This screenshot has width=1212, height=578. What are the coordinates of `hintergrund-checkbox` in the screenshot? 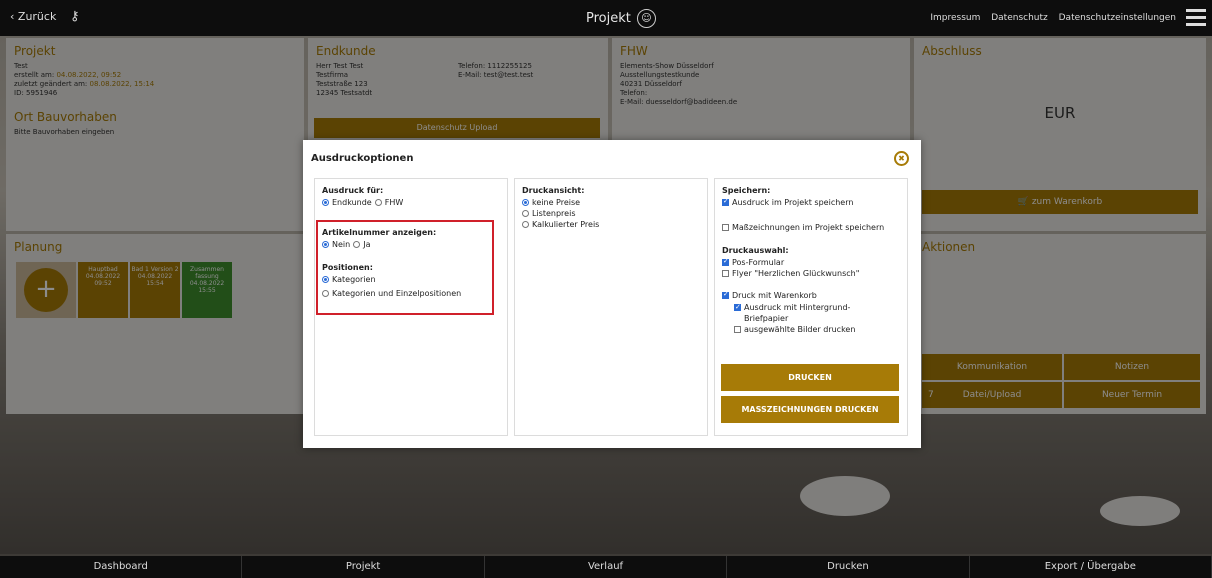 It's located at (737, 307).